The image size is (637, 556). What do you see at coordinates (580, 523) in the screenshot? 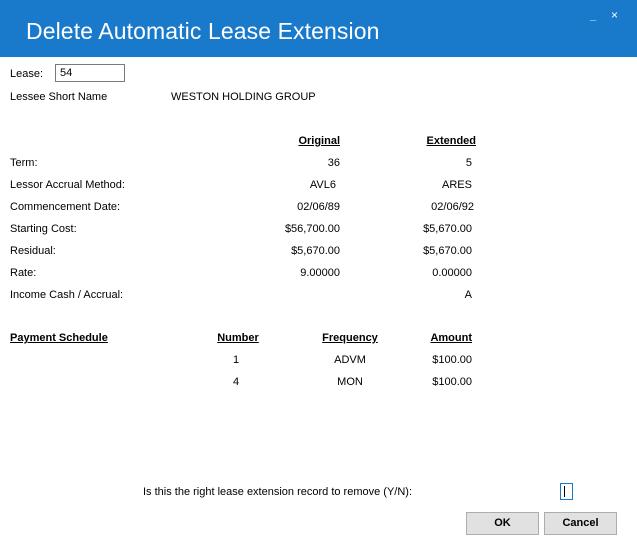
I see `cancel-button: Cancel` at bounding box center [580, 523].